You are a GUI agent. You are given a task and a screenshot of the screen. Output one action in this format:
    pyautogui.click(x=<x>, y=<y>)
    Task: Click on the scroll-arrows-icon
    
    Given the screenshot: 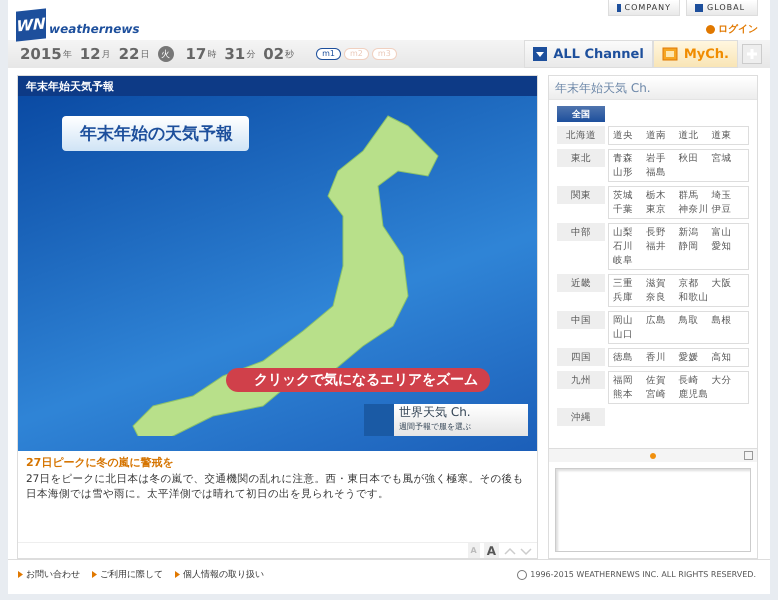 What is the action you would take?
    pyautogui.click(x=518, y=551)
    